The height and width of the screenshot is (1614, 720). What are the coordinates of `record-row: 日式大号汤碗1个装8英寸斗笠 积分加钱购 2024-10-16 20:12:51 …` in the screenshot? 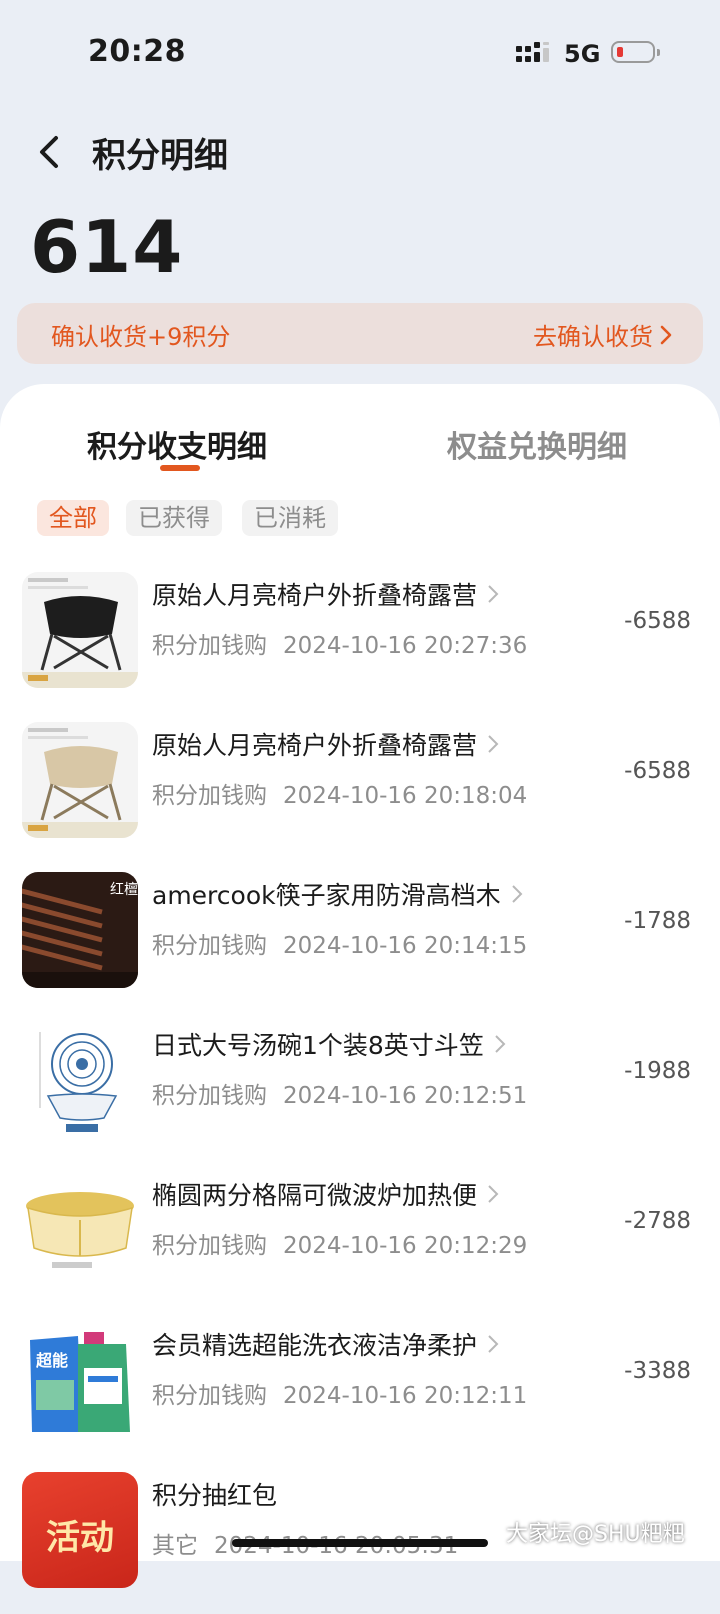 It's located at (360, 1089).